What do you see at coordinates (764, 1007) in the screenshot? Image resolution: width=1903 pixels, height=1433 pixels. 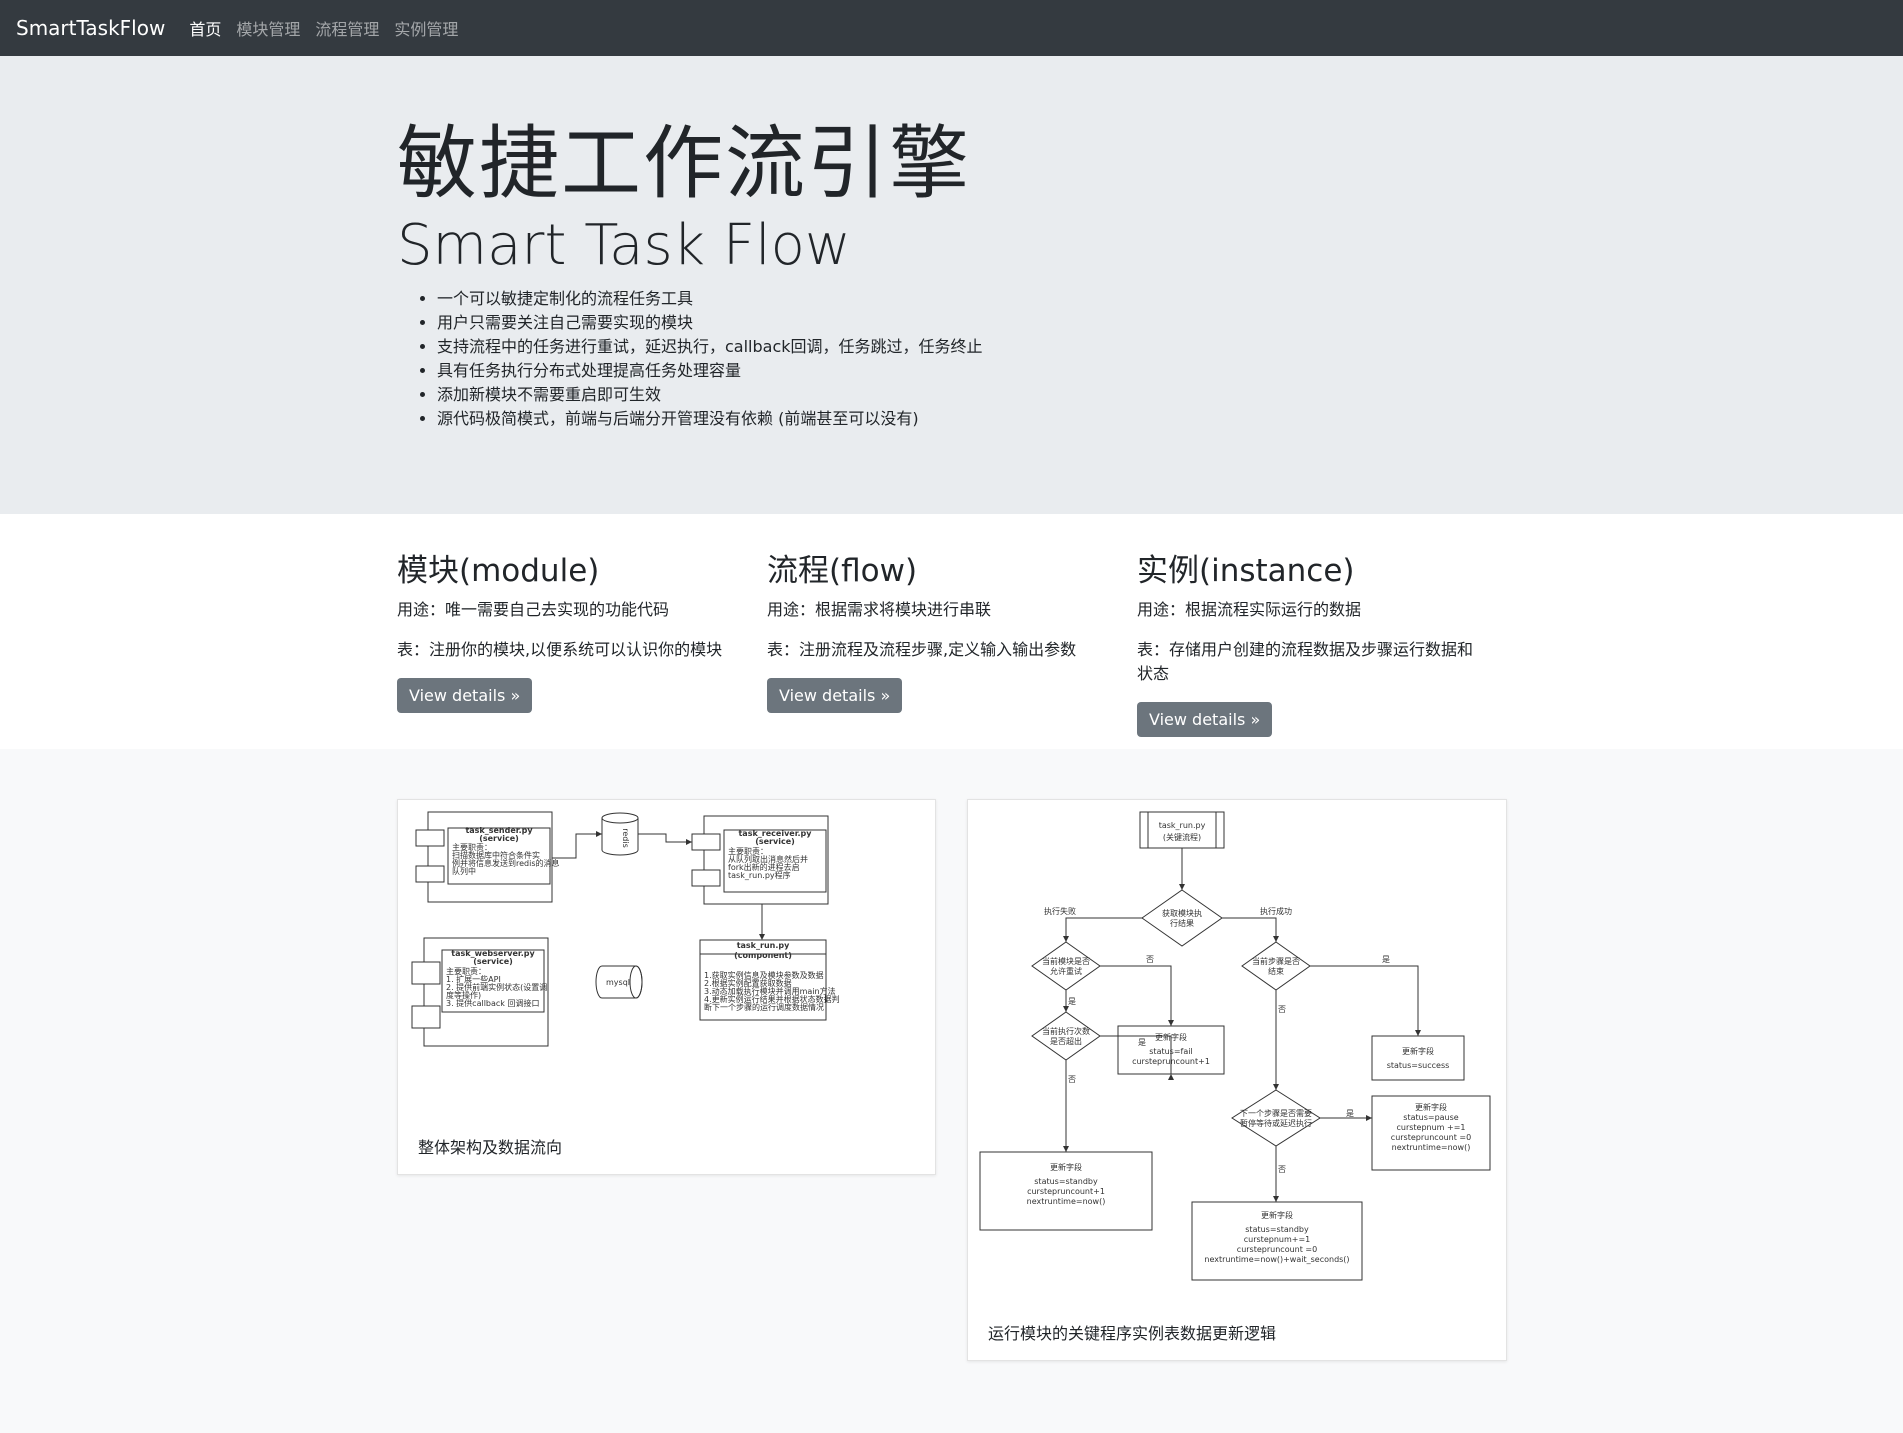 I see `run-body: 断下一个步骤的运行调度数据情况` at bounding box center [764, 1007].